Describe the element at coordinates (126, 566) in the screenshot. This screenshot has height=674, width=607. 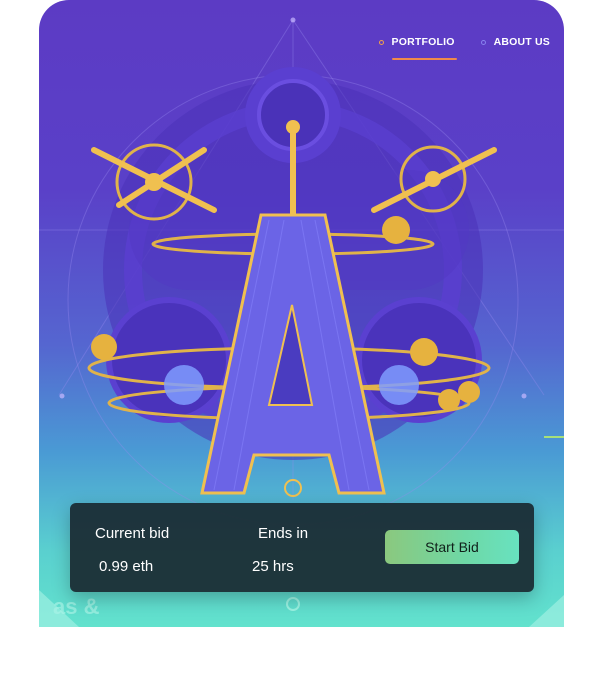
I see `current-bid-value: 0.99 eth` at that location.